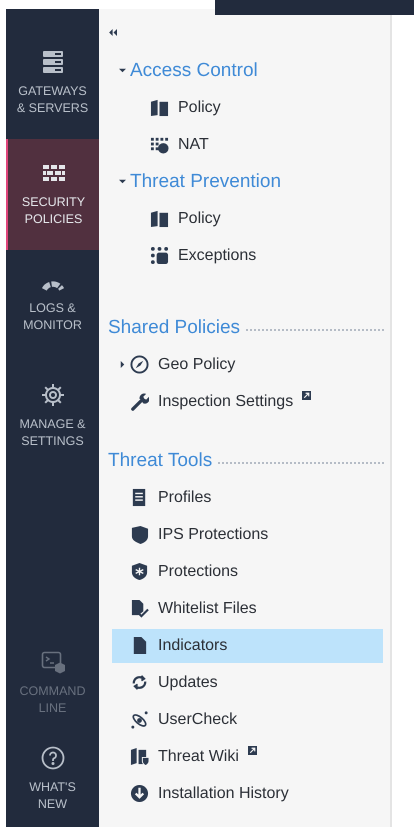 The height and width of the screenshot is (830, 414). I want to click on sidebar-label: COMMAND LINE, so click(52, 699).